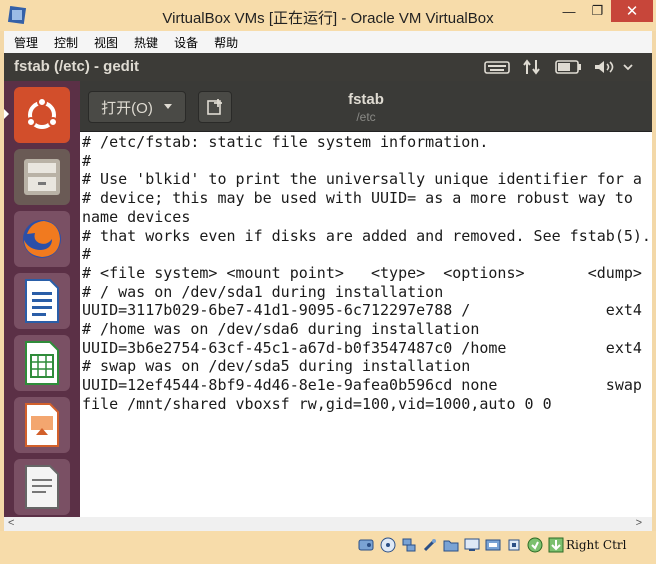 The image size is (656, 564). What do you see at coordinates (42, 363) in the screenshot?
I see `libreoffice-calc-icon` at bounding box center [42, 363].